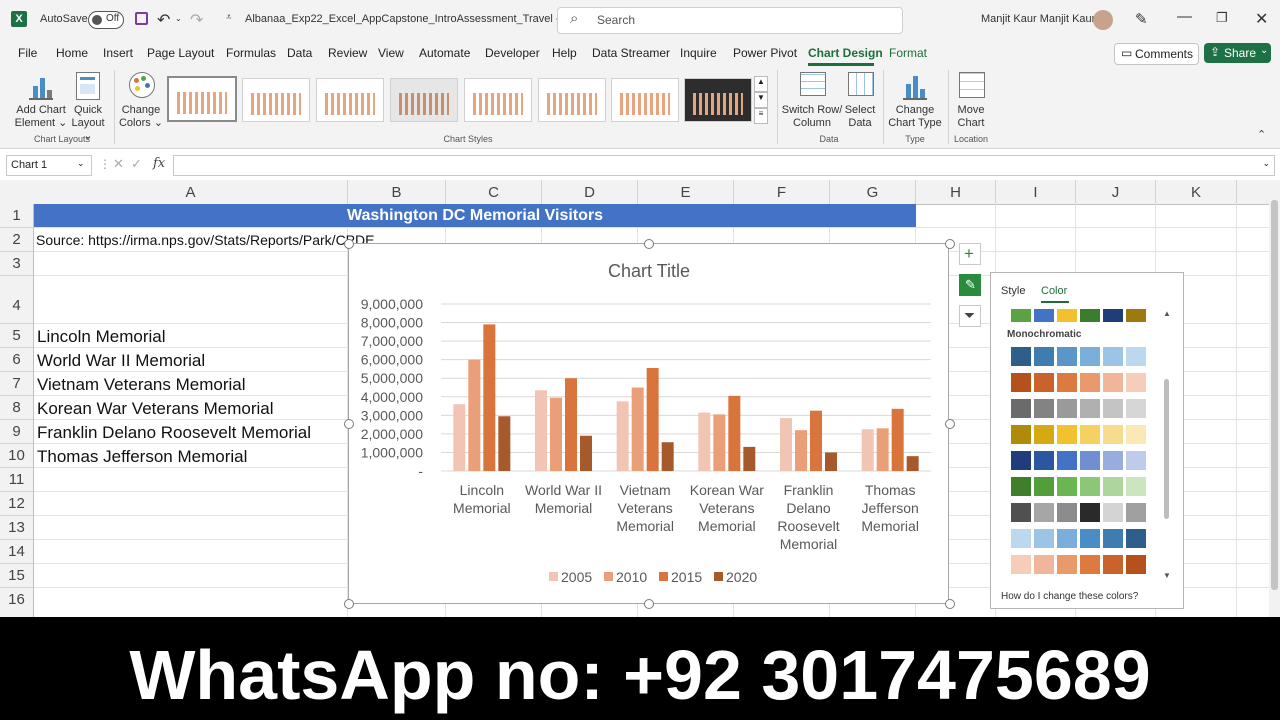 The image size is (1280, 720). What do you see at coordinates (88, 106) in the screenshot?
I see `quick-layout-button: Quick Layout ⌄` at bounding box center [88, 106].